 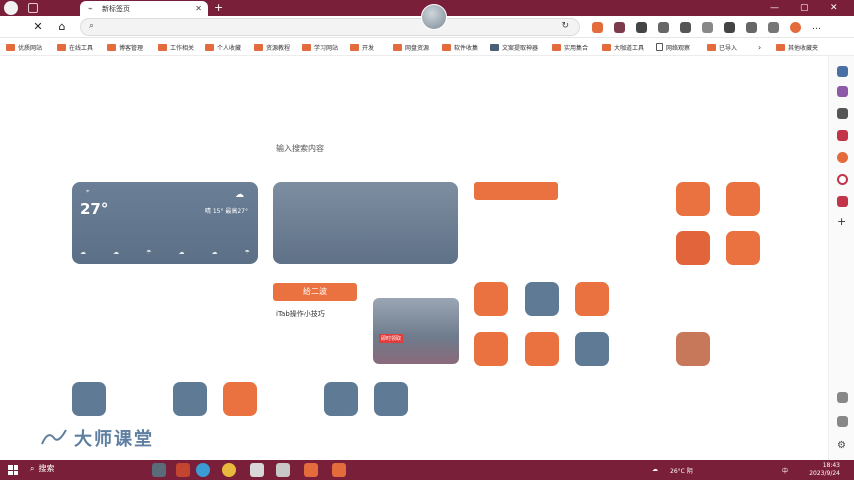 I want to click on favorites-icon, so click(x=751, y=27).